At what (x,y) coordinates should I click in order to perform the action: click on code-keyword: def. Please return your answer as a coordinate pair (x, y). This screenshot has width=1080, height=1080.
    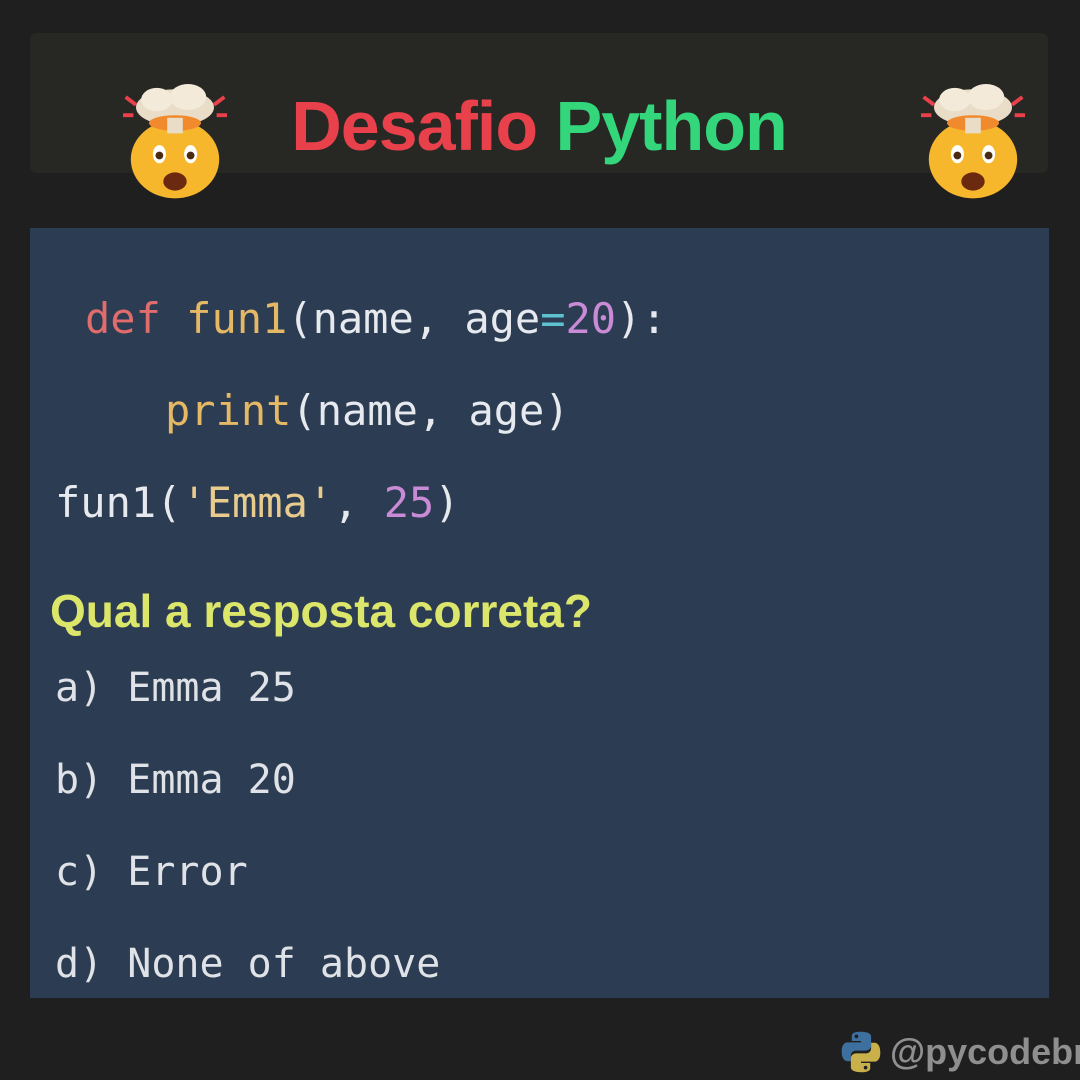
    Looking at the image, I should click on (123, 318).